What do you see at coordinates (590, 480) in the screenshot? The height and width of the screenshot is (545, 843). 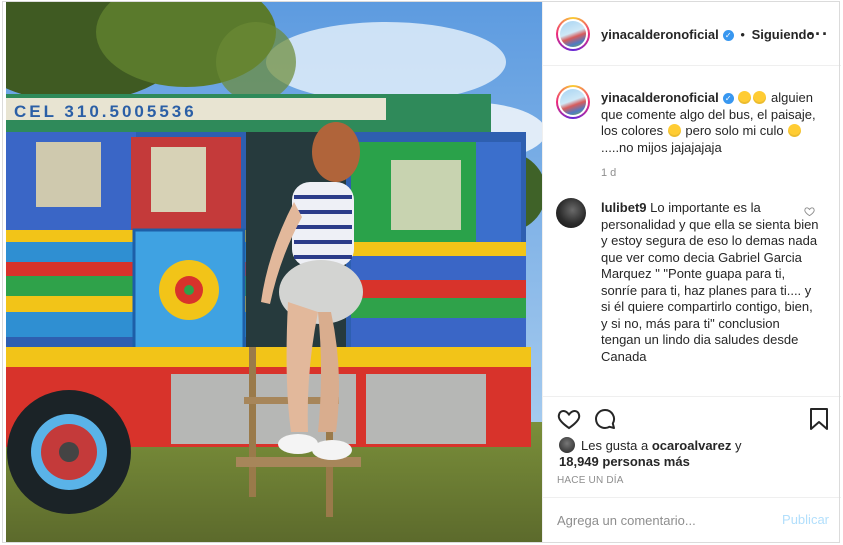 I see `post-timestamp: HACE UN DÍA` at bounding box center [590, 480].